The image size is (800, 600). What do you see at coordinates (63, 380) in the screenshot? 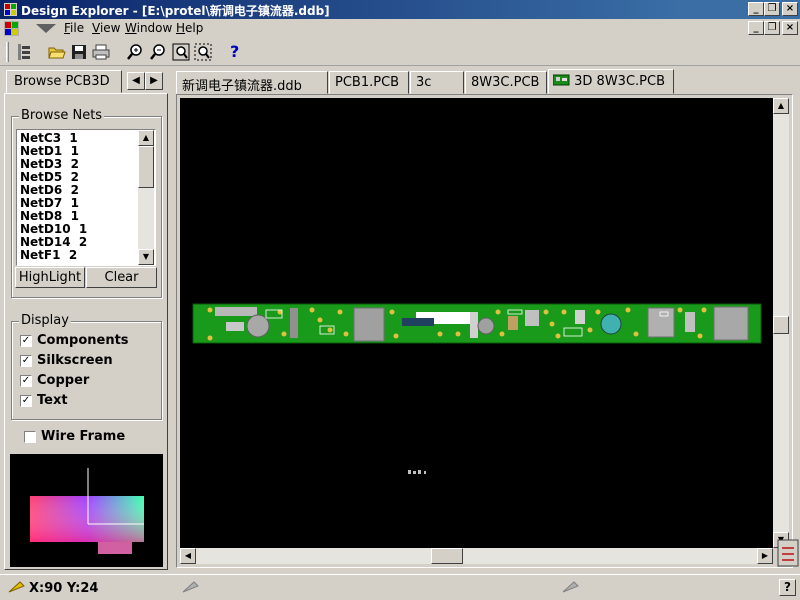
I see `checkbox-label: Copper` at bounding box center [63, 380].